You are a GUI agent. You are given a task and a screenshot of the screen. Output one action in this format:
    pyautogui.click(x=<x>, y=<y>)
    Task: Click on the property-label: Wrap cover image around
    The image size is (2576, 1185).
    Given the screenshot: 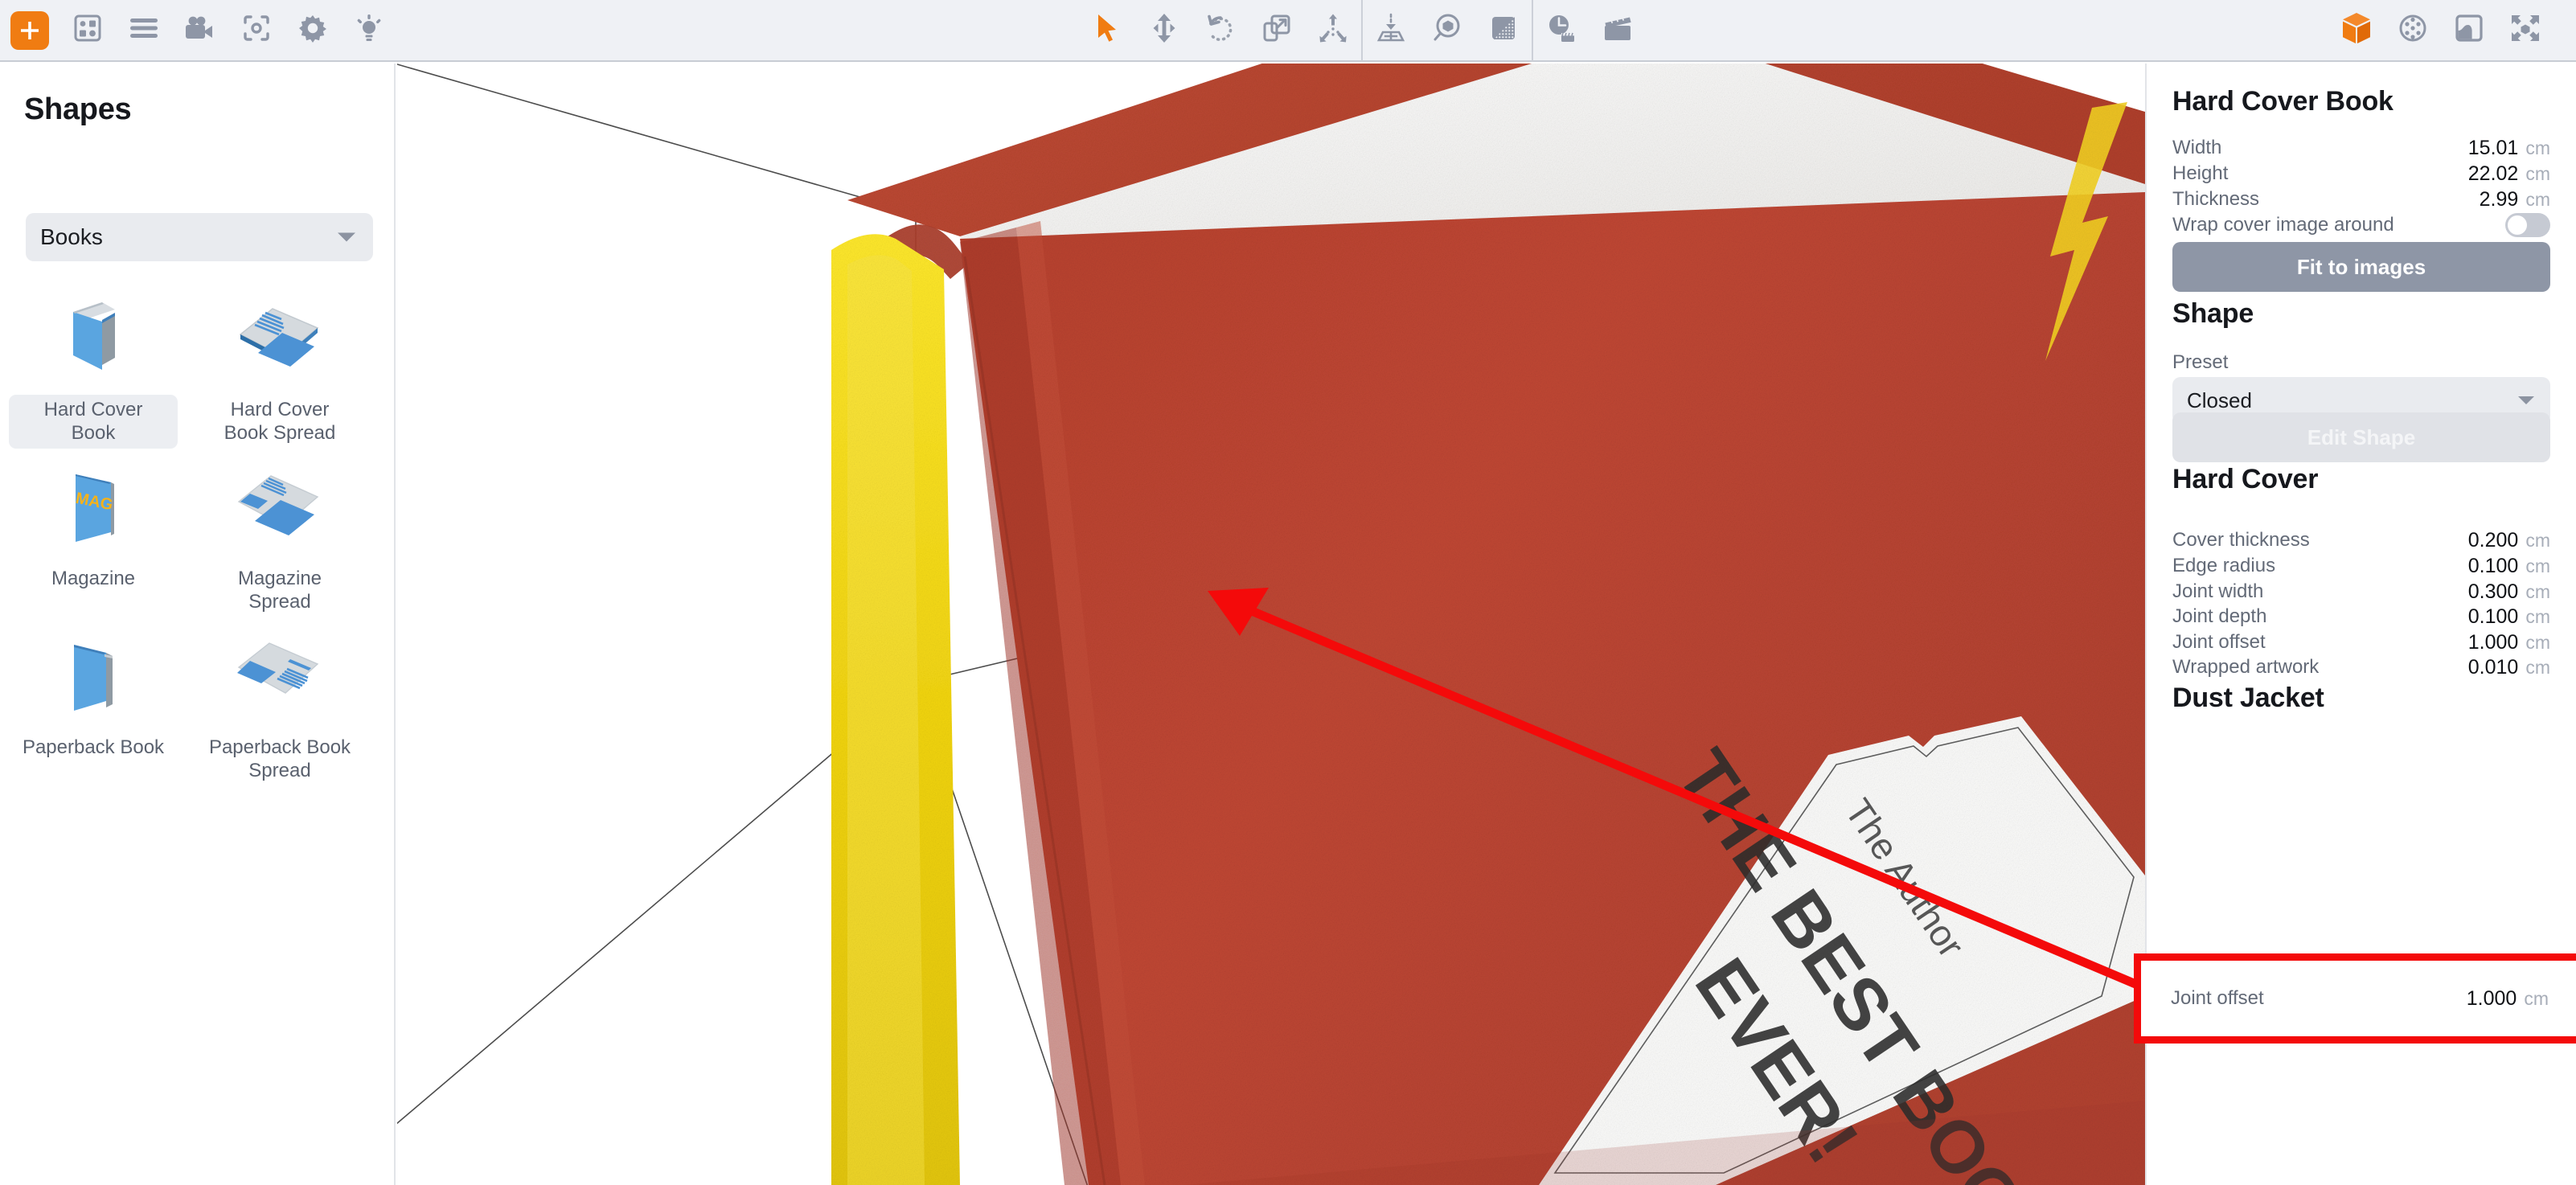 What is the action you would take?
    pyautogui.click(x=2283, y=225)
    